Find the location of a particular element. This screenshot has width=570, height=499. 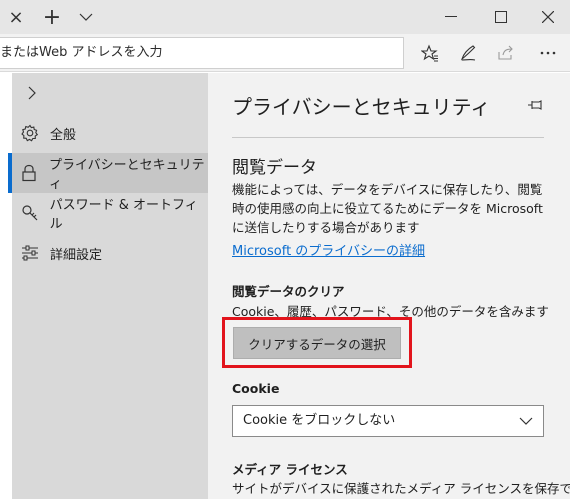

nav-label-passwords: パスワード & オートフィル is located at coordinates (123, 215).